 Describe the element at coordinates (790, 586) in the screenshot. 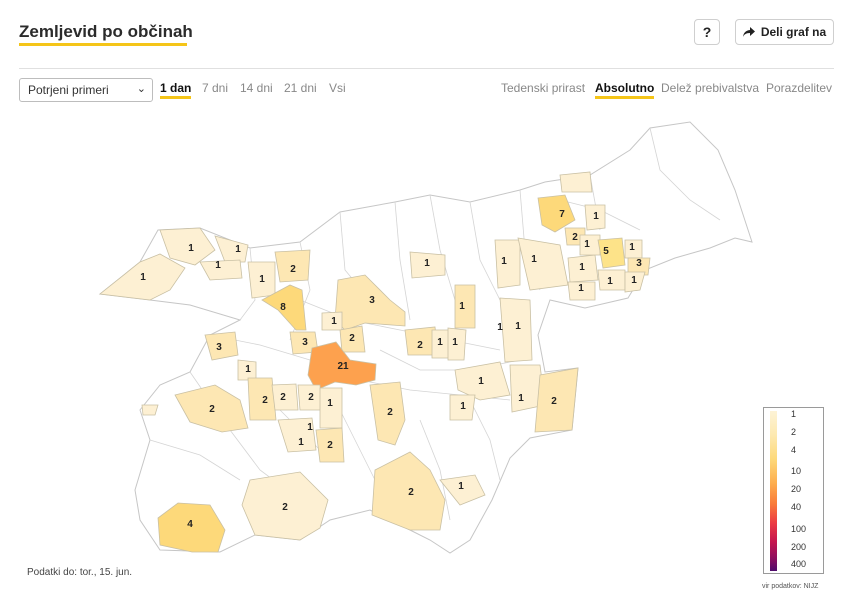

I see `data-source: vir podatkov: NIJZ` at that location.